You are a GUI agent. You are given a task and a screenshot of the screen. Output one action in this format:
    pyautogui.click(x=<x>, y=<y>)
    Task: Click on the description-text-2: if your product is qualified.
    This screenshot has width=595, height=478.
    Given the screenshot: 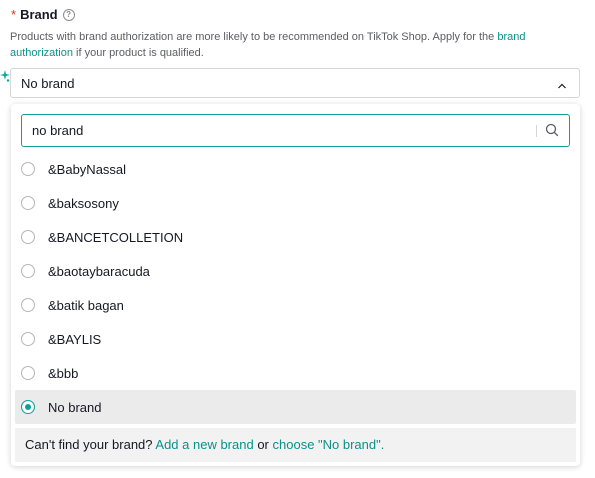 What is the action you would take?
    pyautogui.click(x=138, y=53)
    